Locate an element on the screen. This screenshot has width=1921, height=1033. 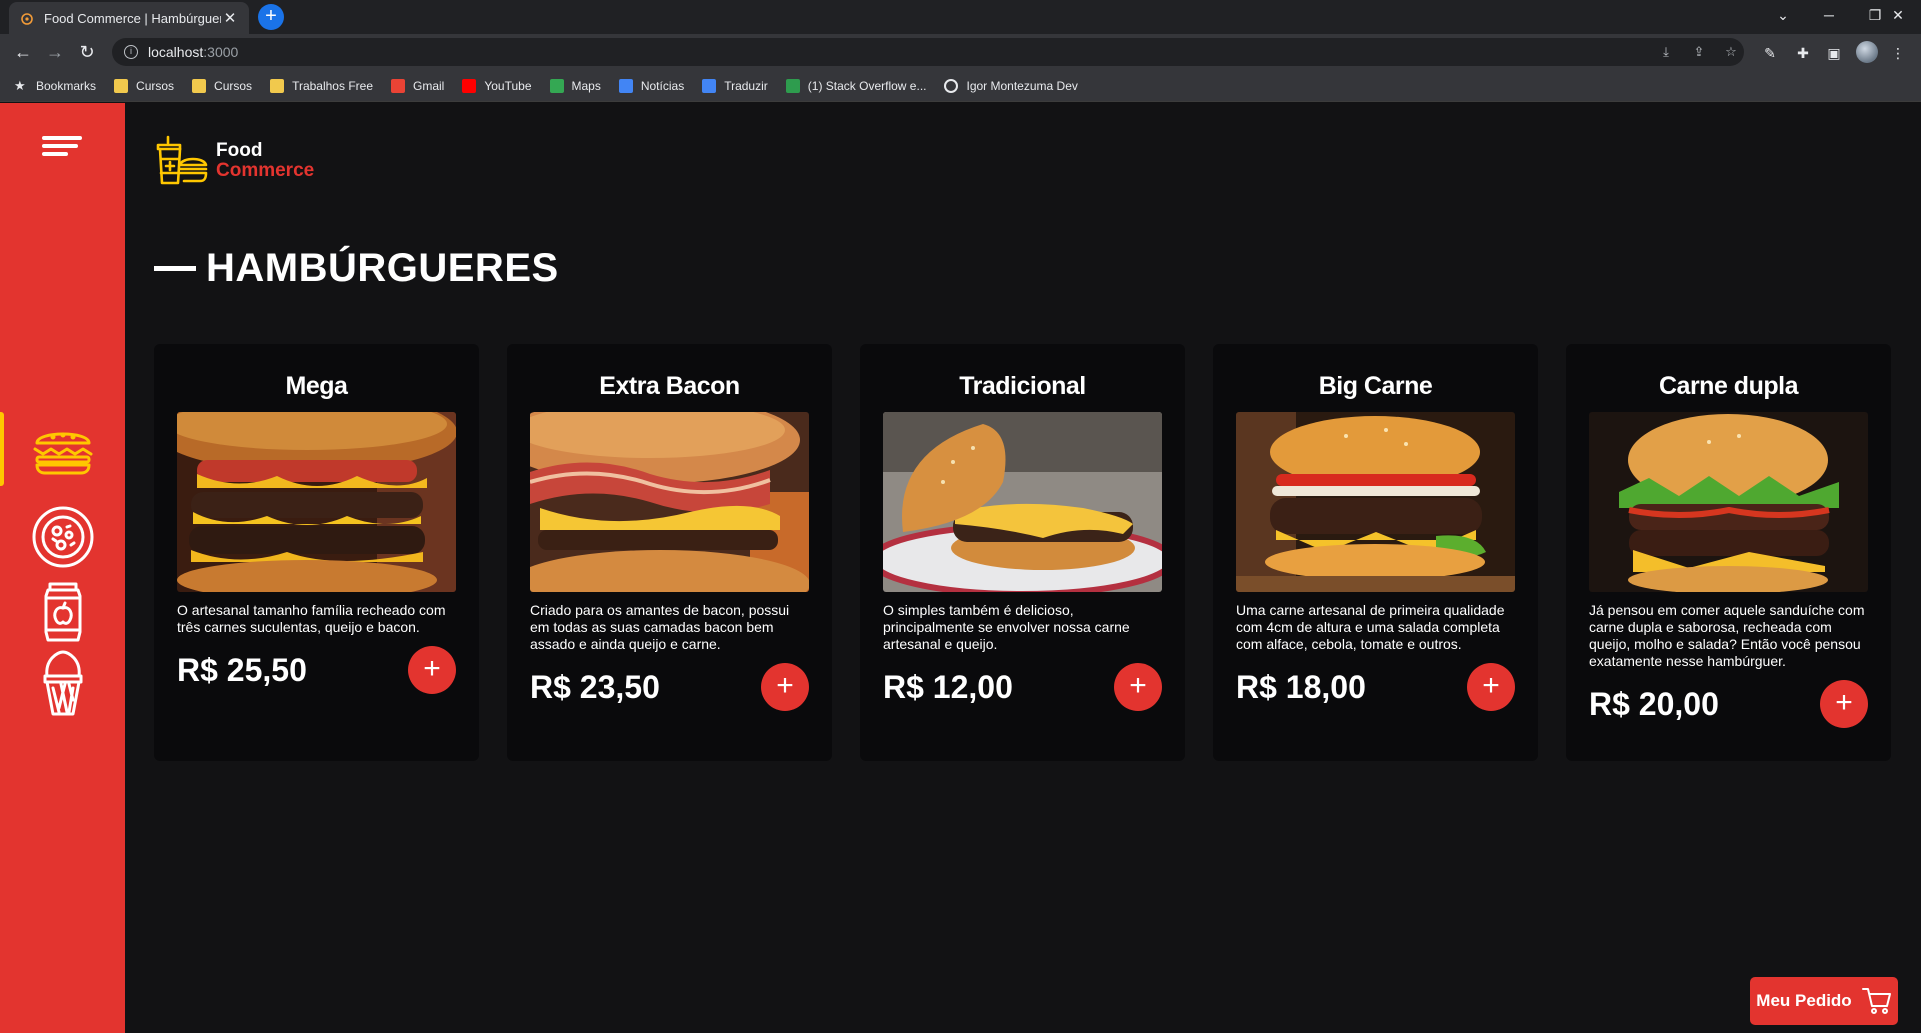
bookmark-label: Traduzir is located at coordinates (746, 85).